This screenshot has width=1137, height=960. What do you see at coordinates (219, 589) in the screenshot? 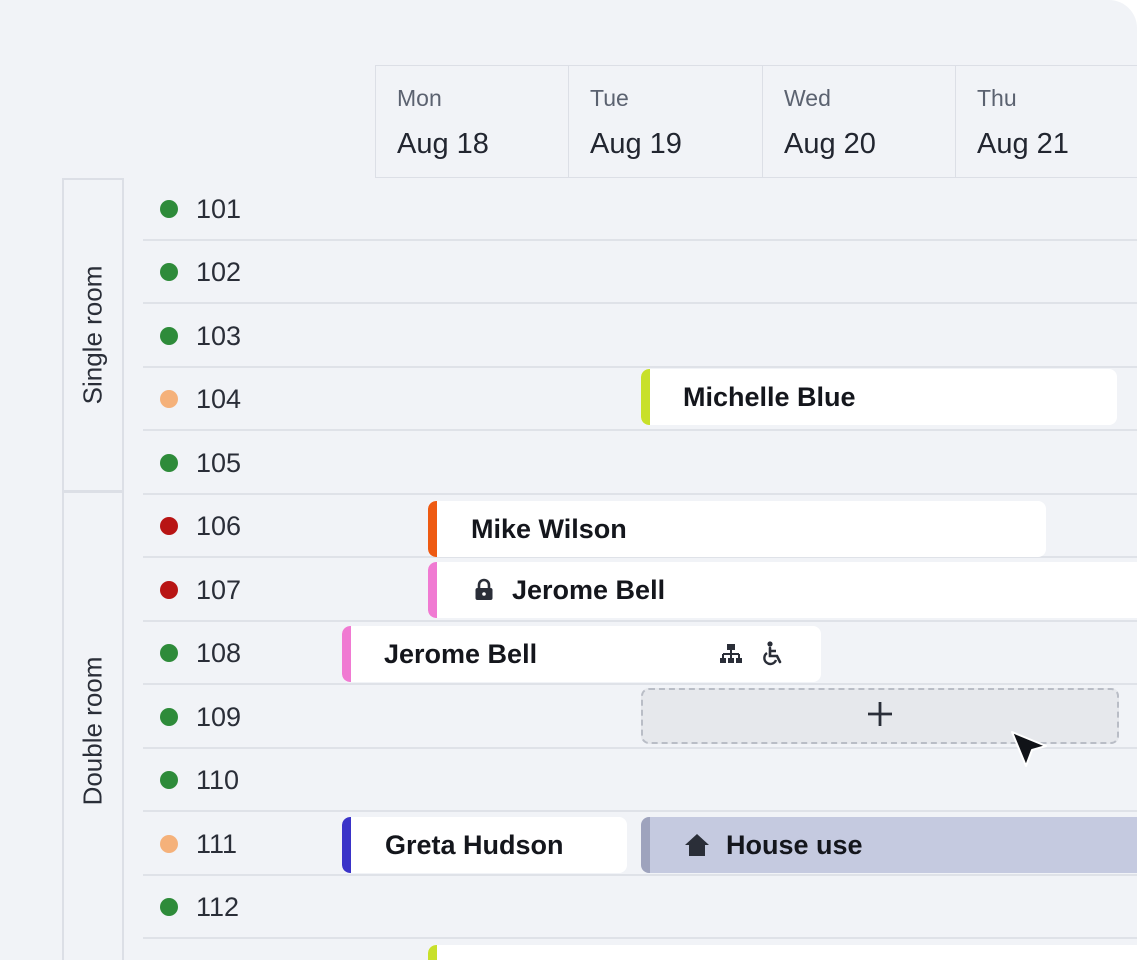
I see `room-number: 107` at bounding box center [219, 589].